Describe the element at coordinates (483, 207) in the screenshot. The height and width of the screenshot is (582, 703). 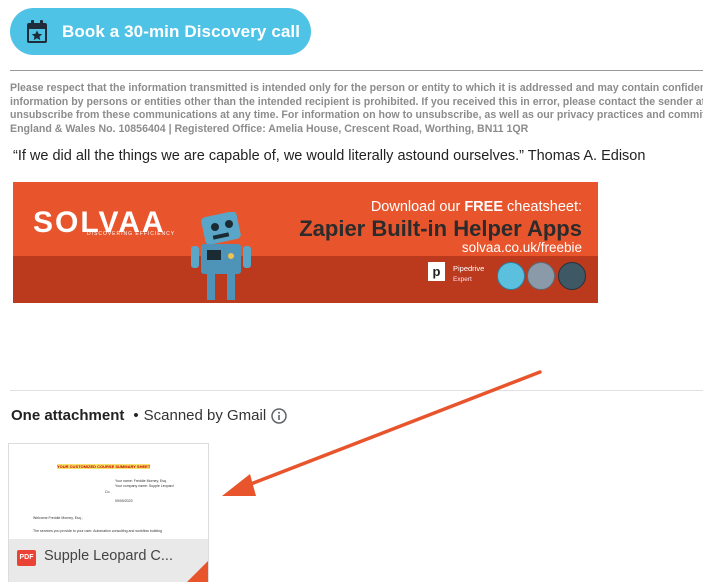
I see `download-free: FREE` at that location.